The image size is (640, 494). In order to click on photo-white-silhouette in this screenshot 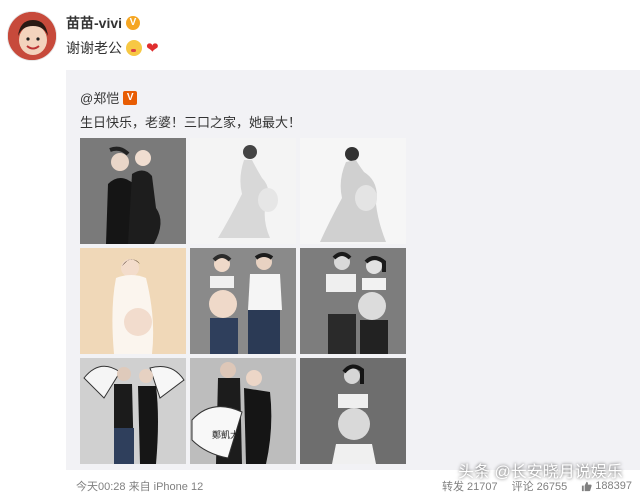, I will do `click(243, 191)`.